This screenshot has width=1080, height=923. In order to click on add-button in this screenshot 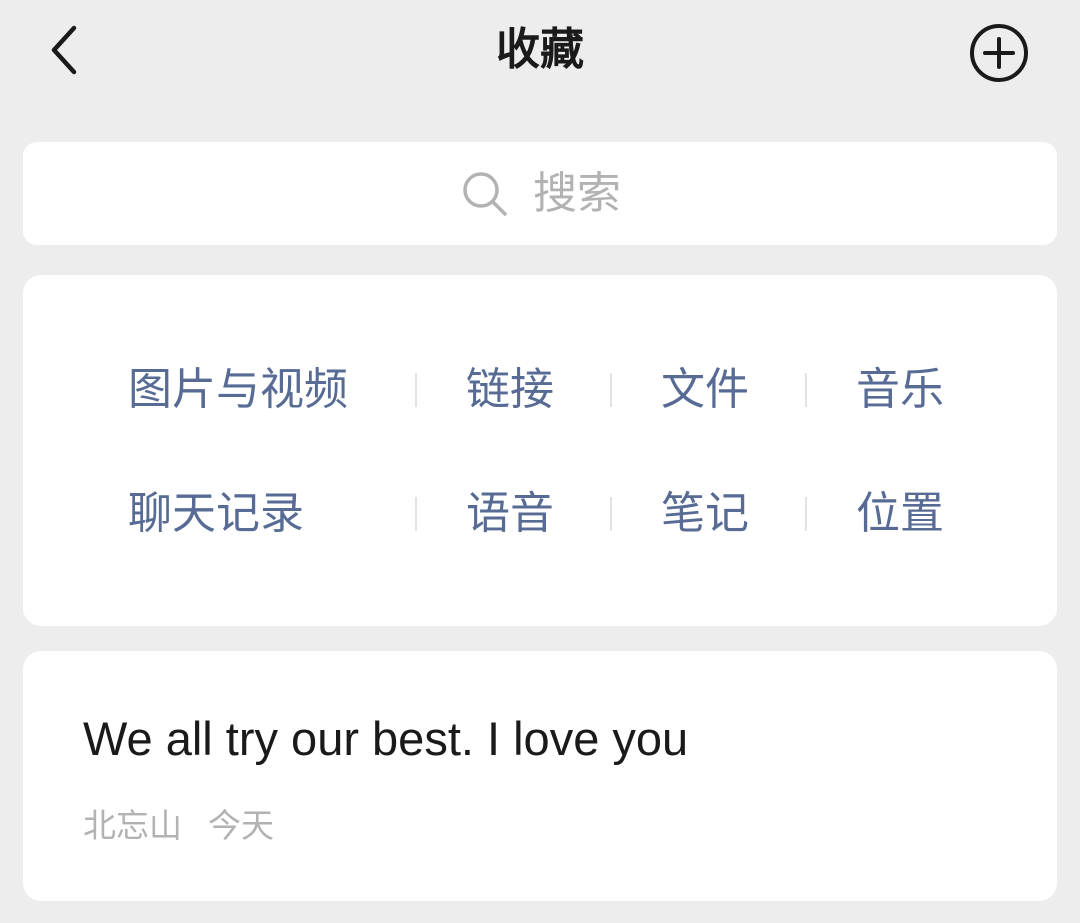, I will do `click(999, 53)`.